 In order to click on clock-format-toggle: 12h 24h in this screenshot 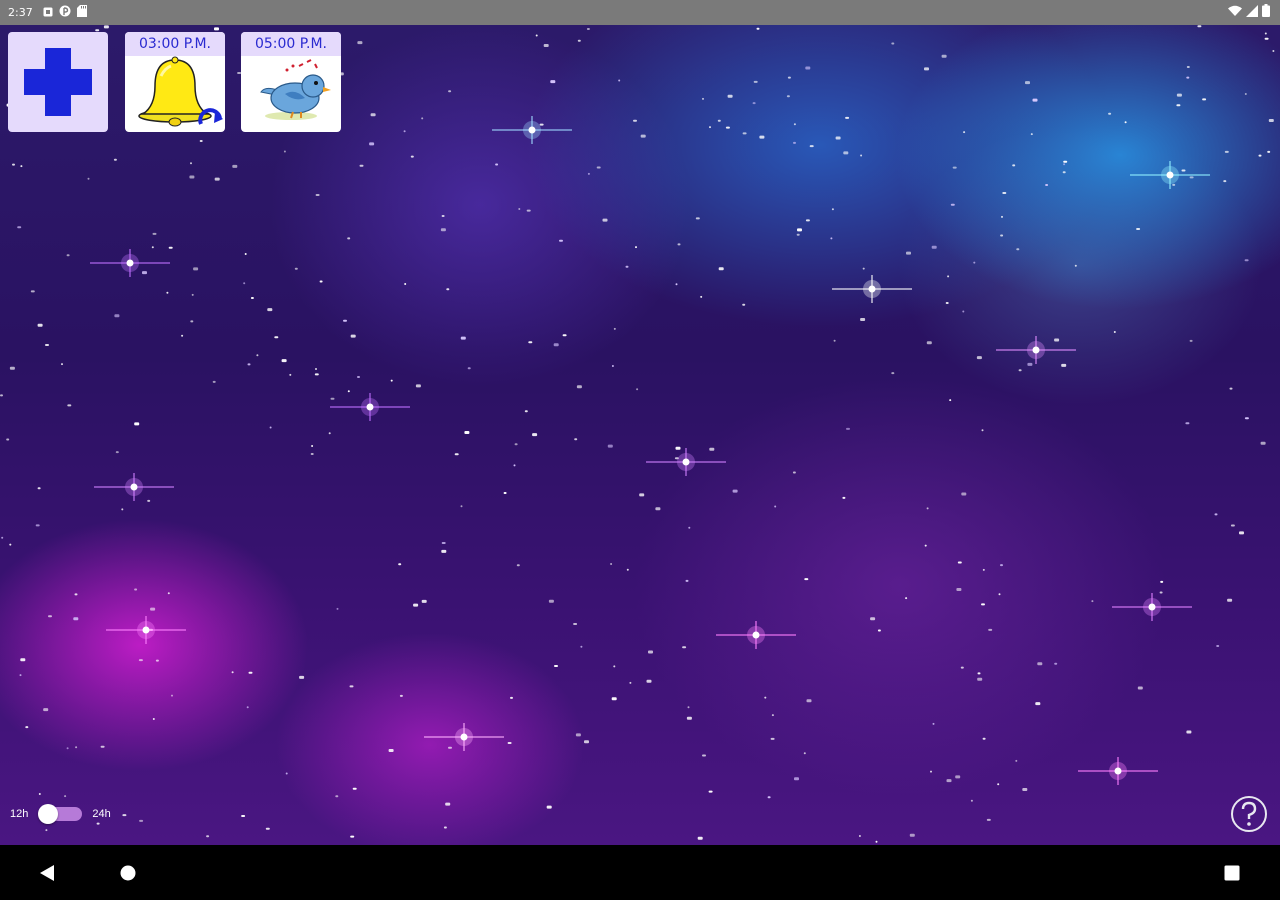, I will do `click(60, 814)`.